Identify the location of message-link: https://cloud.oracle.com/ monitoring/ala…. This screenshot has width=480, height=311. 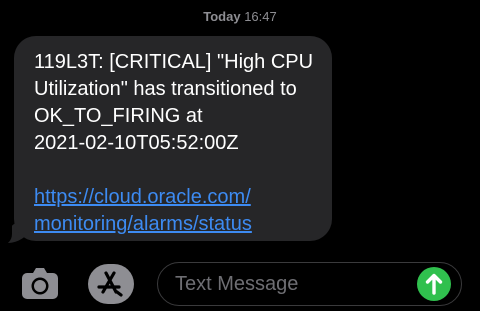
(174, 211).